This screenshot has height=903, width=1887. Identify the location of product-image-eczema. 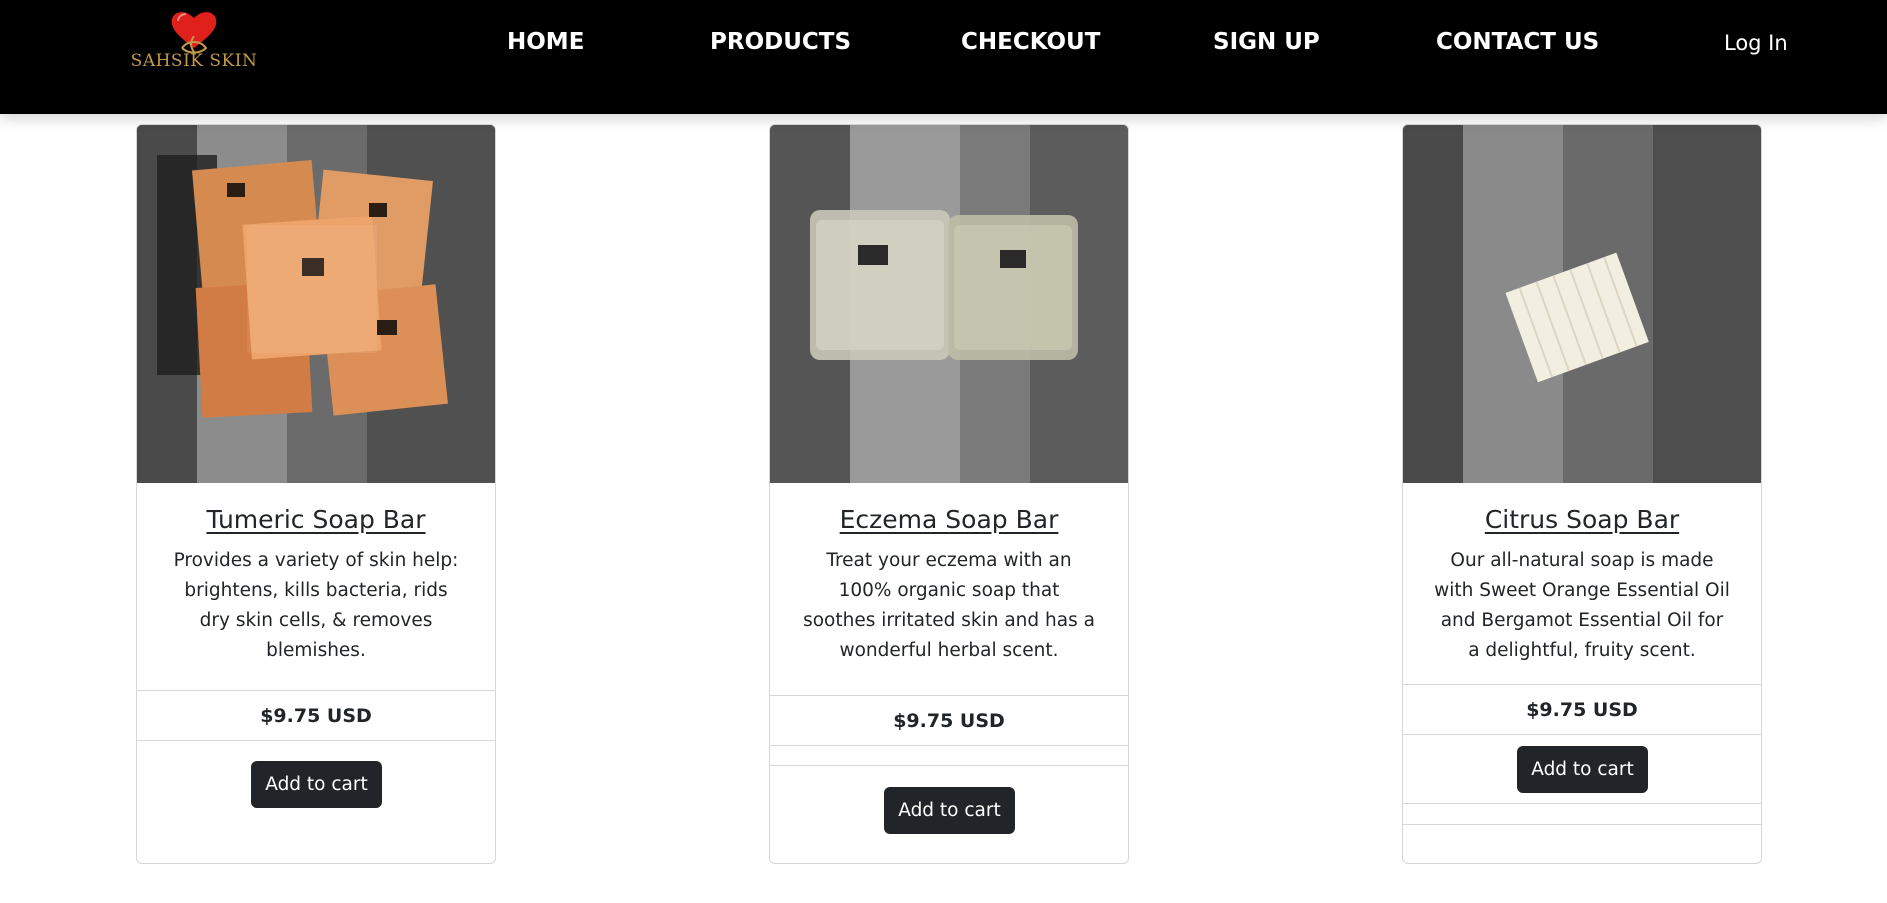
(949, 304).